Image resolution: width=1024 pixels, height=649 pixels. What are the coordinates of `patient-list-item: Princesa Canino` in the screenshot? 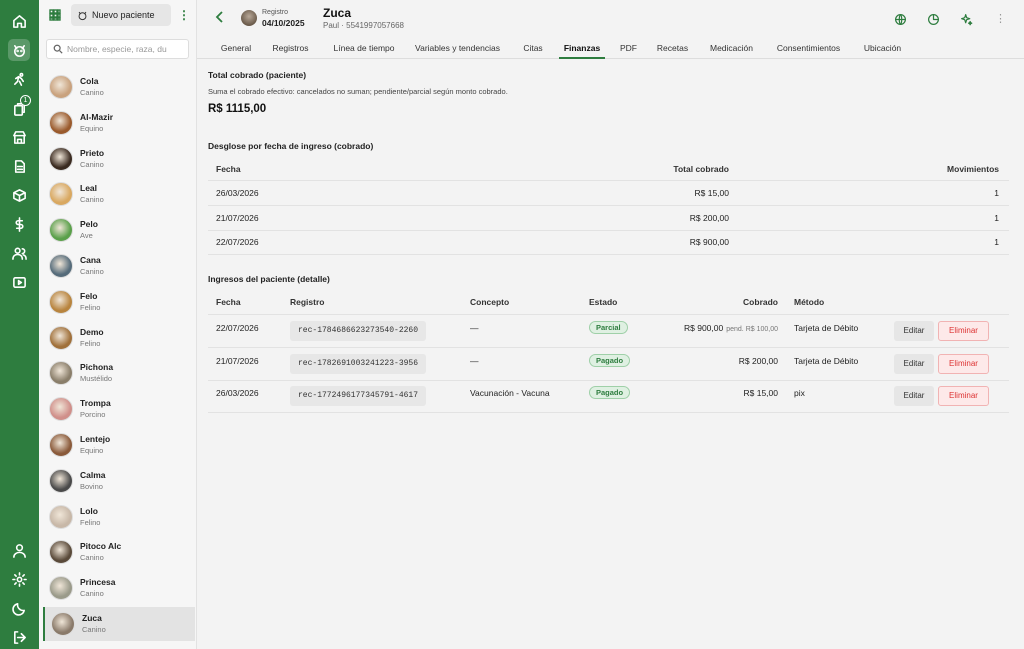 It's located at (119, 588).